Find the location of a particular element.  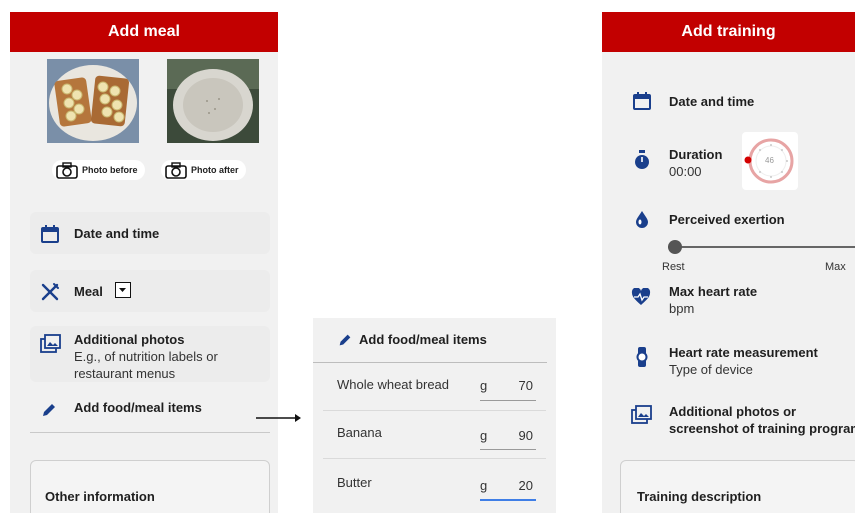

food-item-qty-input: 90 is located at coordinates (523, 435).